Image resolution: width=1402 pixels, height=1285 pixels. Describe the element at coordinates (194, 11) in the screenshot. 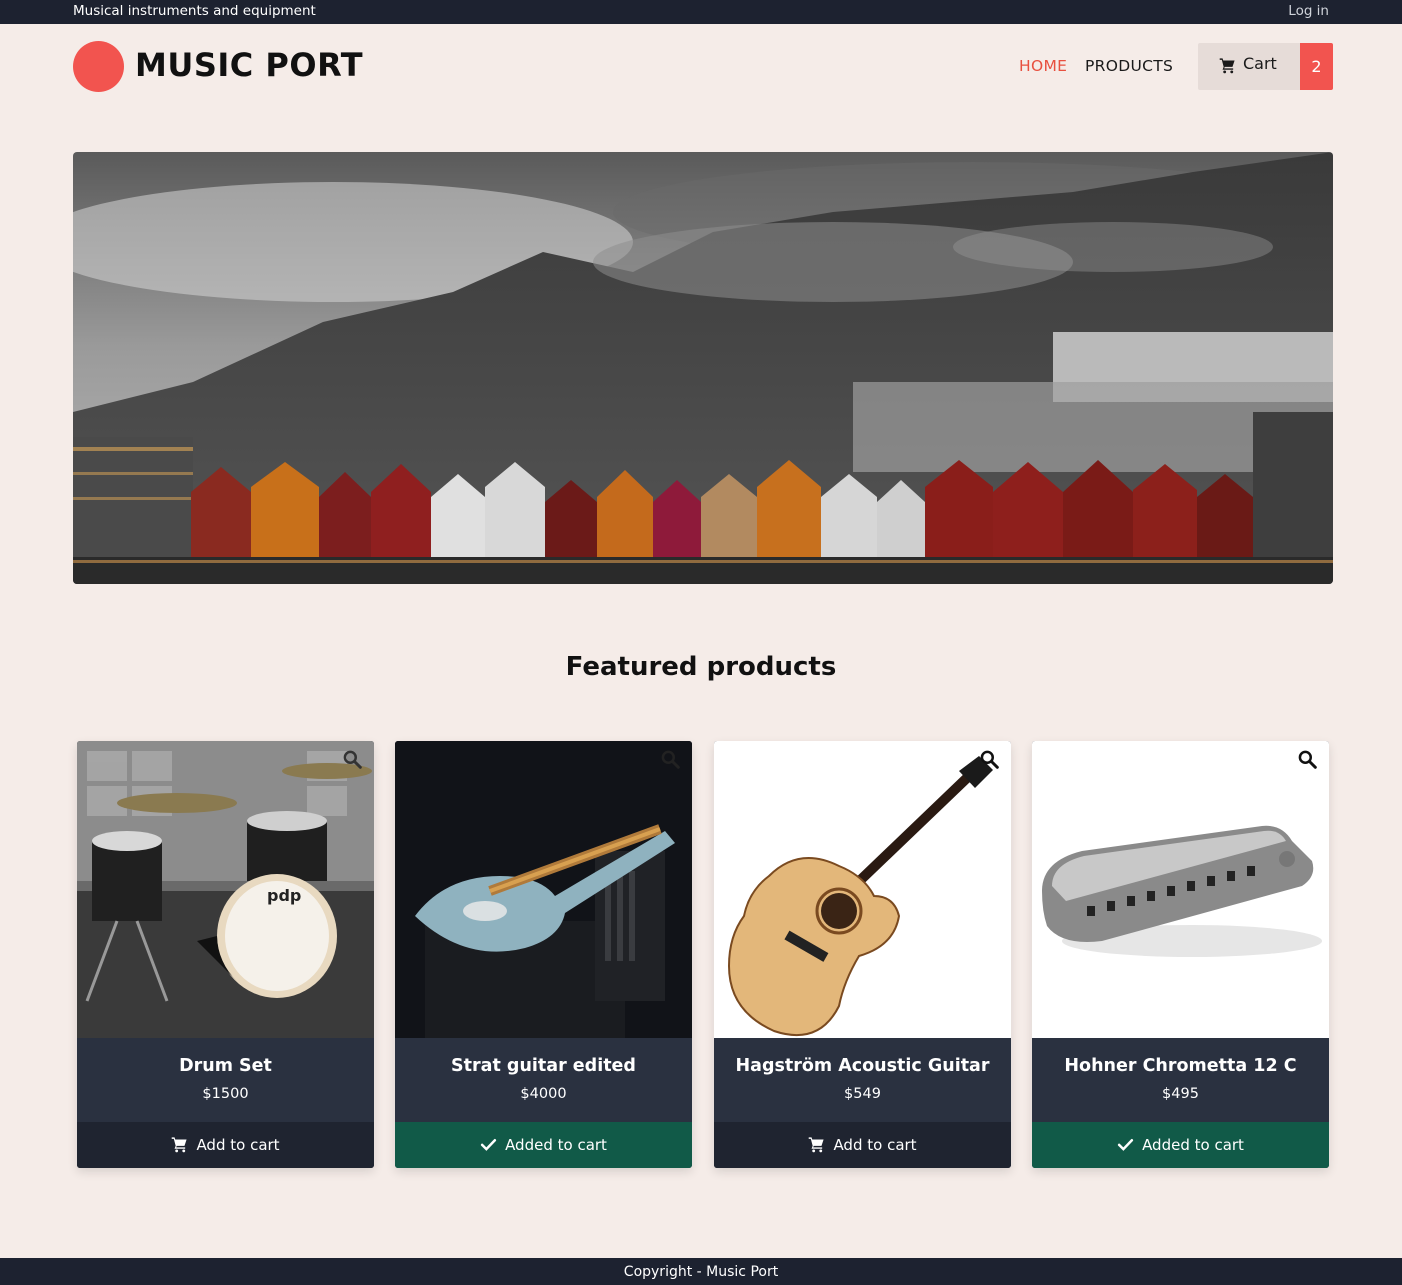

I see `site-tagline: Musical instruments and equipment` at that location.